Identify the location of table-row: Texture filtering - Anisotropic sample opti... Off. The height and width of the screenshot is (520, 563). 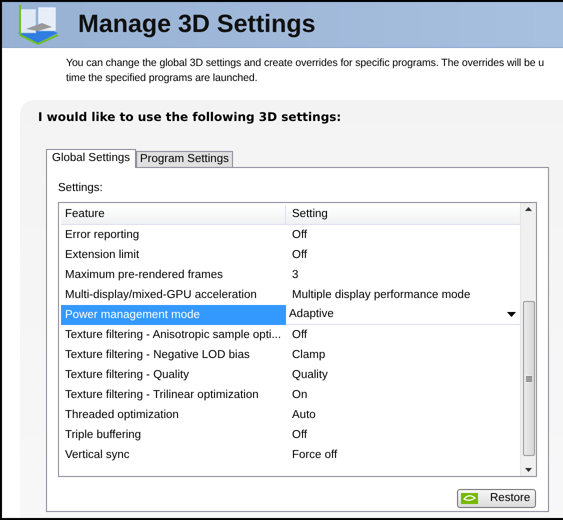
(290, 335).